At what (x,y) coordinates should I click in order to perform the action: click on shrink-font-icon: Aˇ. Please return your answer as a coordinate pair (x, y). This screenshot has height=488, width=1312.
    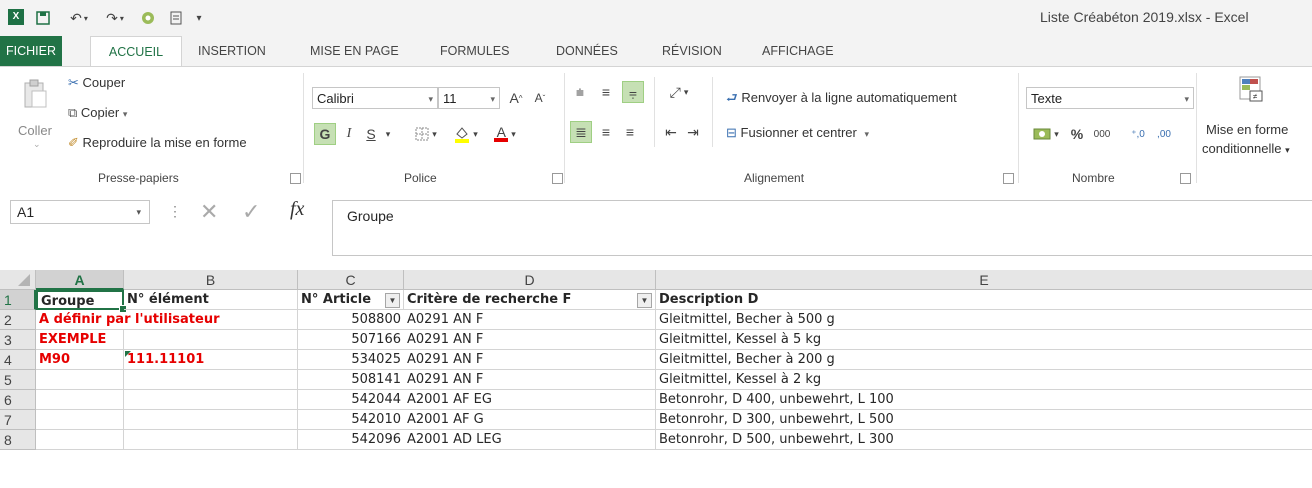
    Looking at the image, I should click on (540, 98).